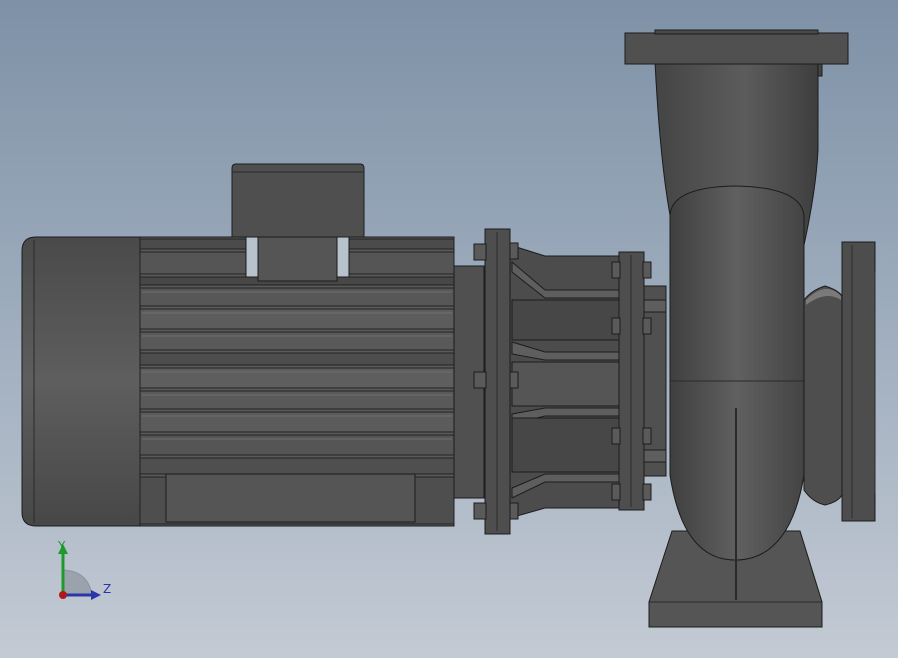 This screenshot has width=898, height=658. What do you see at coordinates (736, 48) in the screenshot?
I see `discharge-flange` at bounding box center [736, 48].